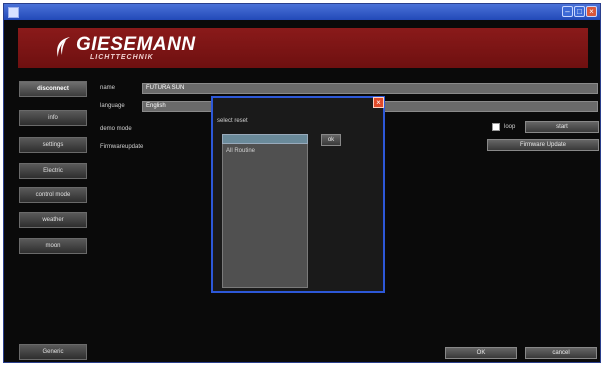 The image size is (604, 366). Describe the element at coordinates (53, 246) in the screenshot. I see `sidebar-item-moon: moon` at that location.